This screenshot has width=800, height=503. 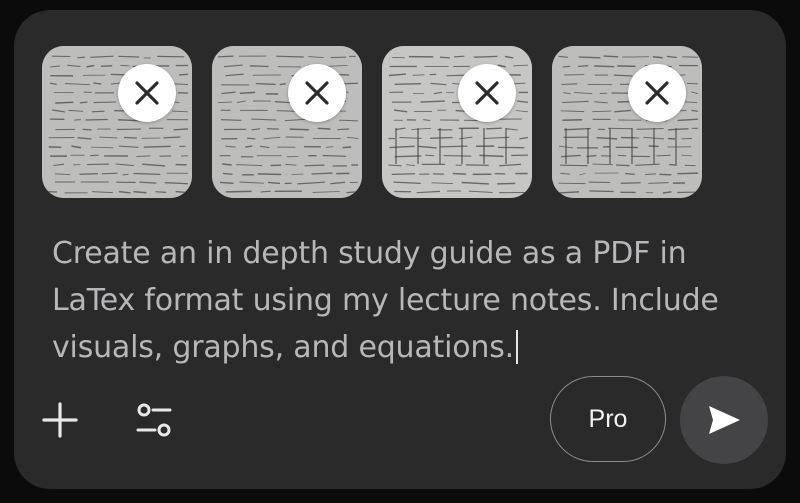 I want to click on pro-mode-label: Pro, so click(x=608, y=418).